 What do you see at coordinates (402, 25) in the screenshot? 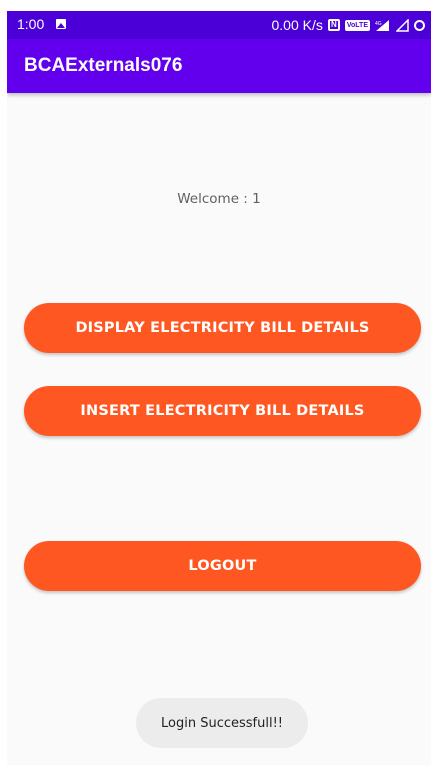
I see `signal-empty-icon` at bounding box center [402, 25].